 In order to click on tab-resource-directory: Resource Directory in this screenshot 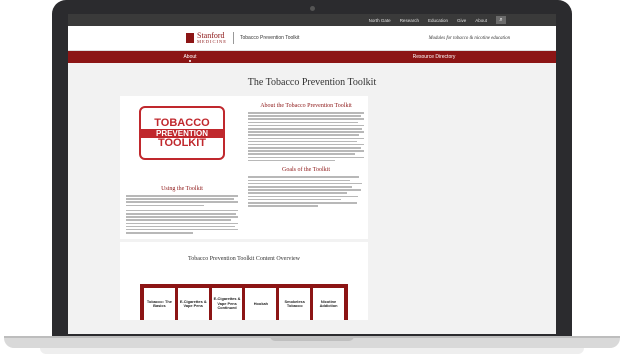, I will do `click(434, 57)`.